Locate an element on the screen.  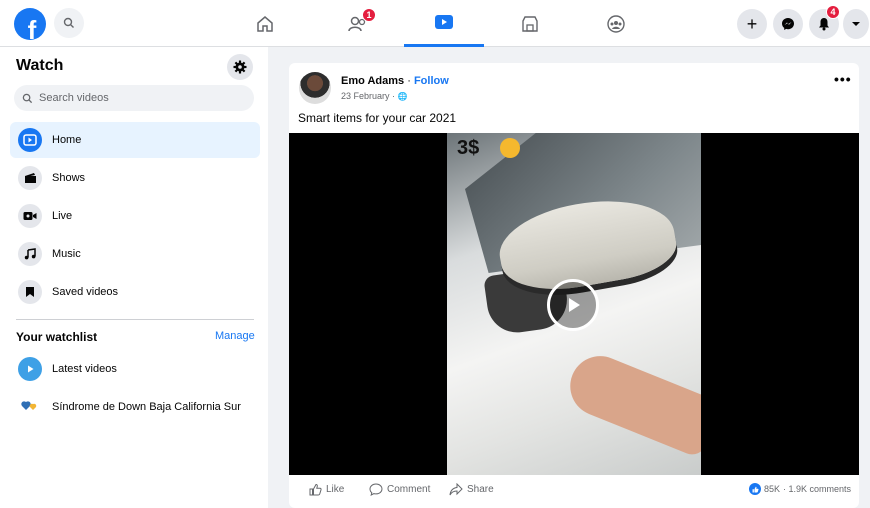
search-videos-box is located at coordinates (134, 98).